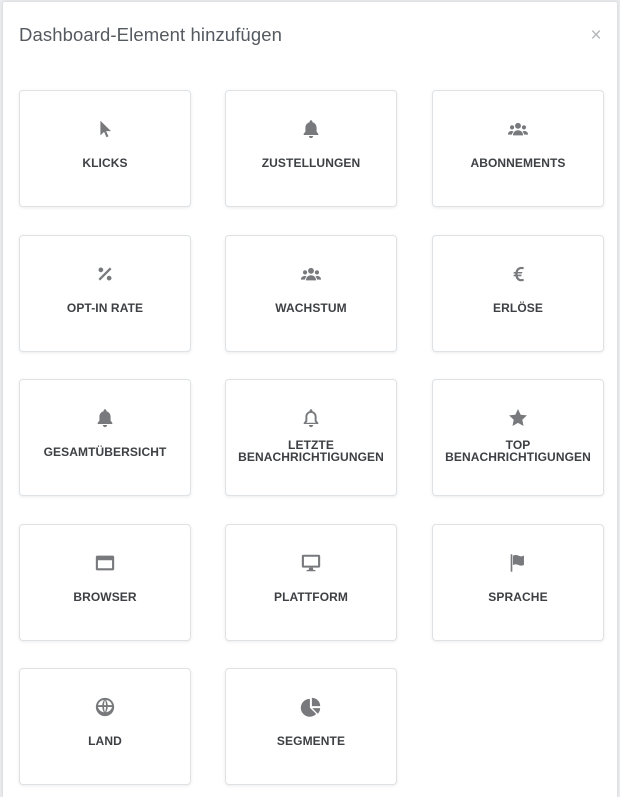 The height and width of the screenshot is (797, 620). What do you see at coordinates (105, 597) in the screenshot?
I see `card-label: BROWSER` at bounding box center [105, 597].